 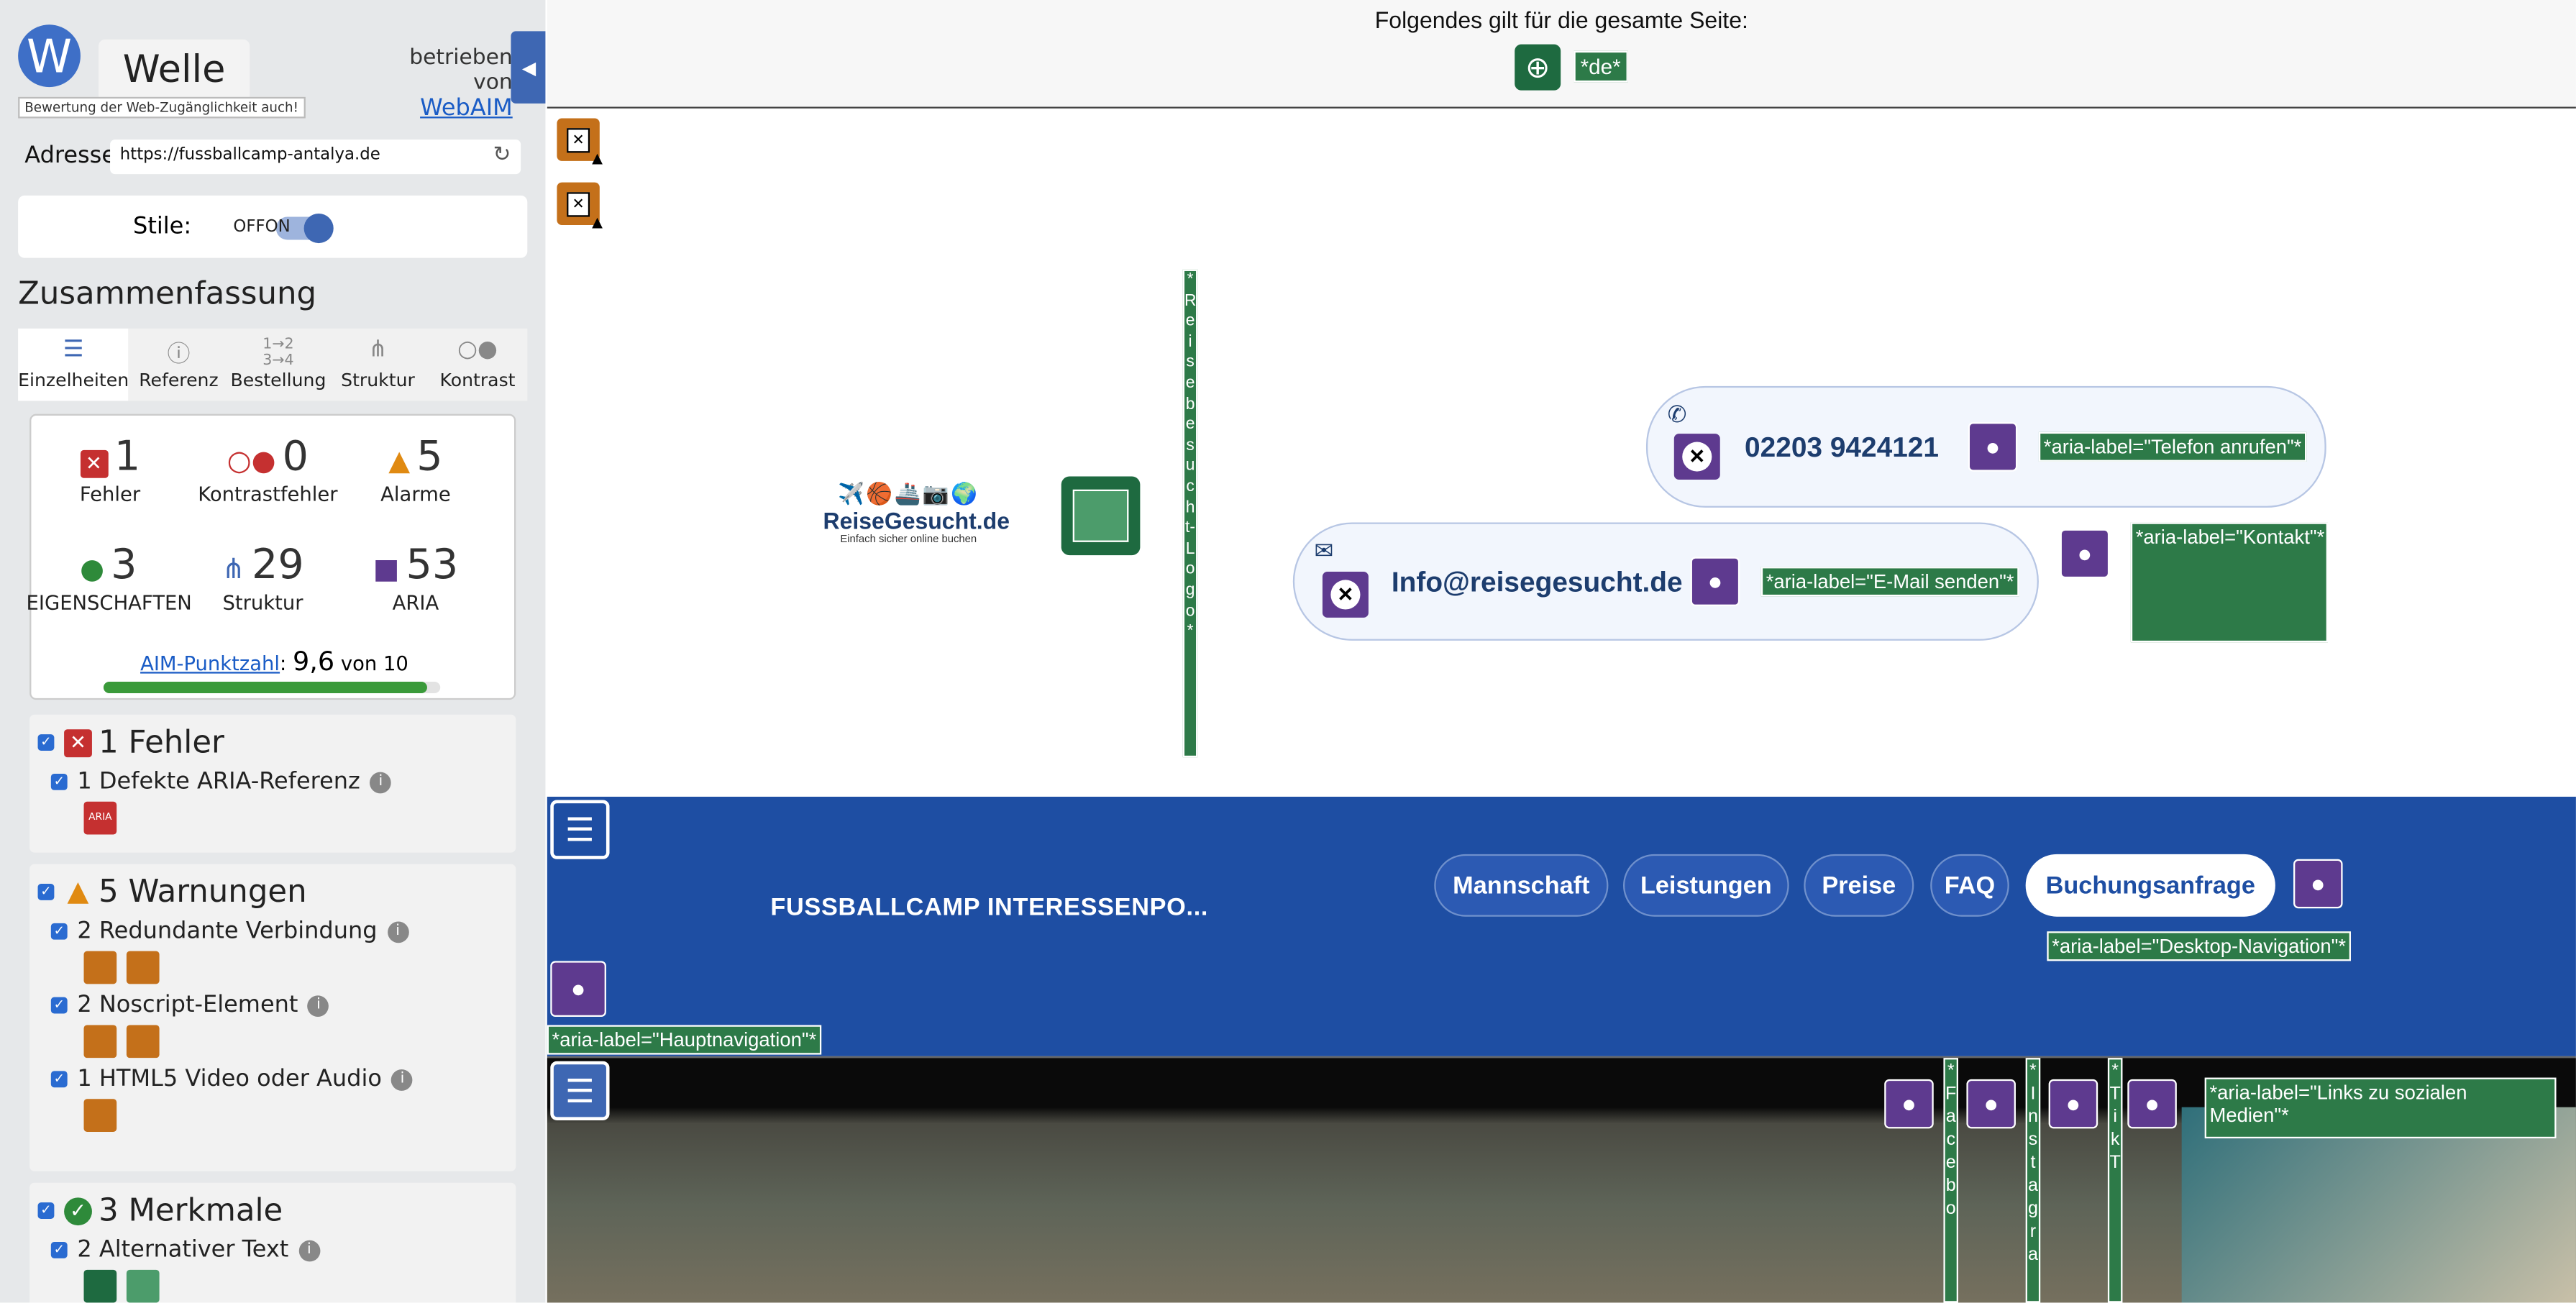 I want to click on list-icon: ☰, so click(x=73, y=350).